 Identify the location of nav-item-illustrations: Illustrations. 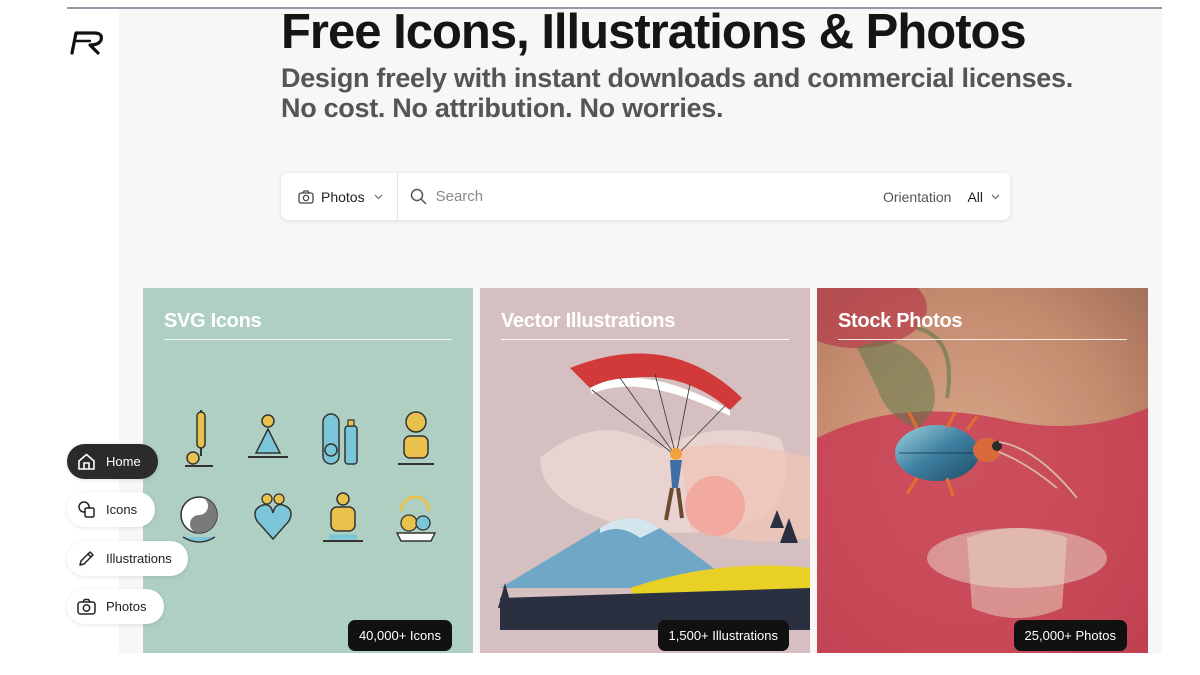
(127, 558).